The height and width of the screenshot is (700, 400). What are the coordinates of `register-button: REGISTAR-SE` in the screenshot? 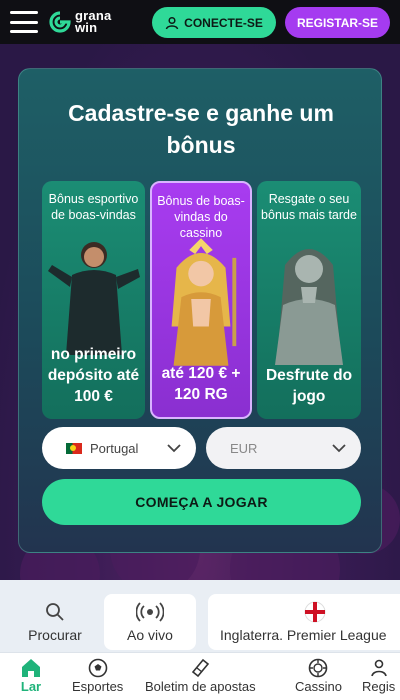 It's located at (337, 22).